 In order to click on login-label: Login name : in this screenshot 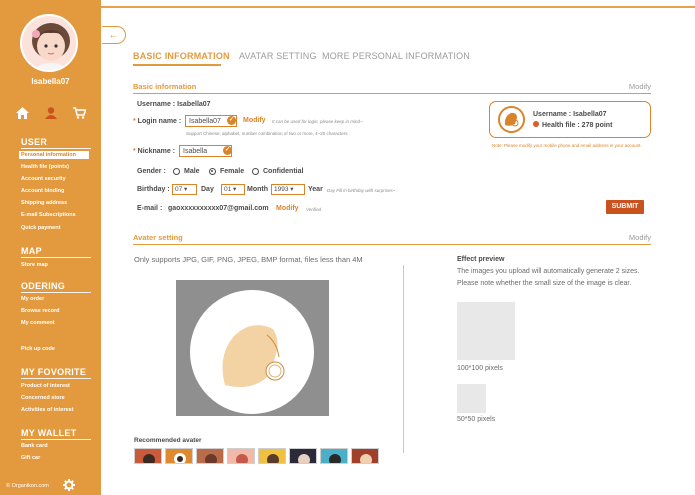, I will do `click(159, 121)`.